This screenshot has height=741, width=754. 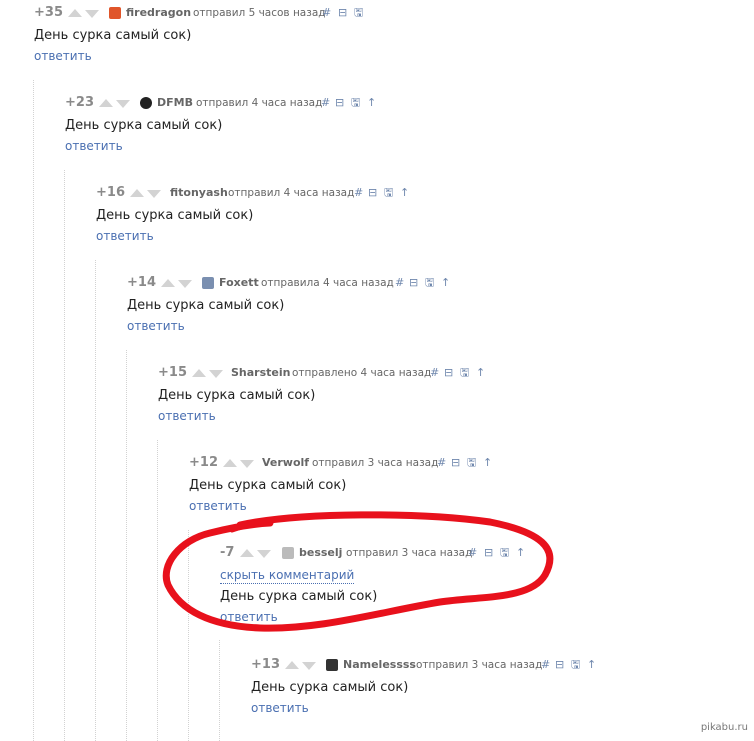 I want to click on comment-timestamp: отправлено 4 часа назад, so click(x=362, y=373).